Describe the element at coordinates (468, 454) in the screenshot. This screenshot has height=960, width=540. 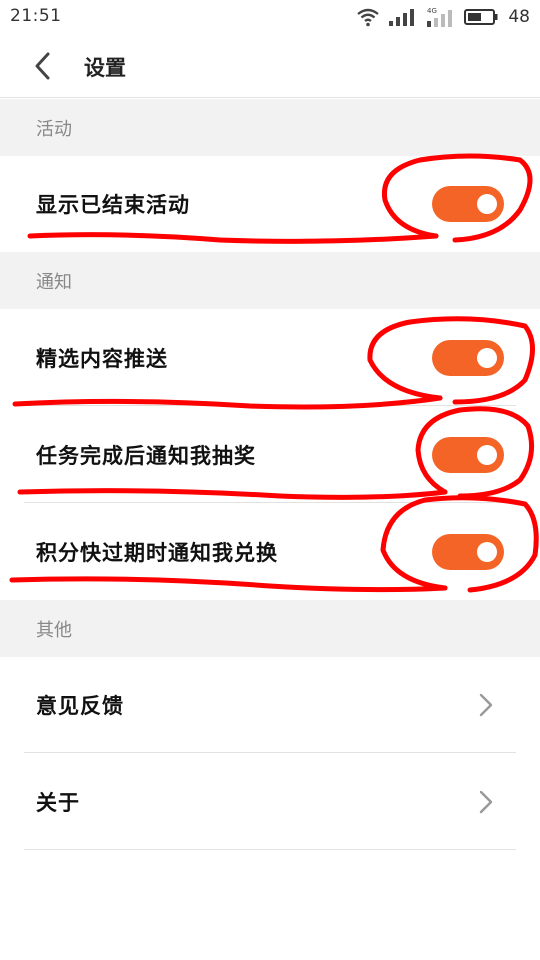
I see `task-lottery-notice-toggle` at that location.